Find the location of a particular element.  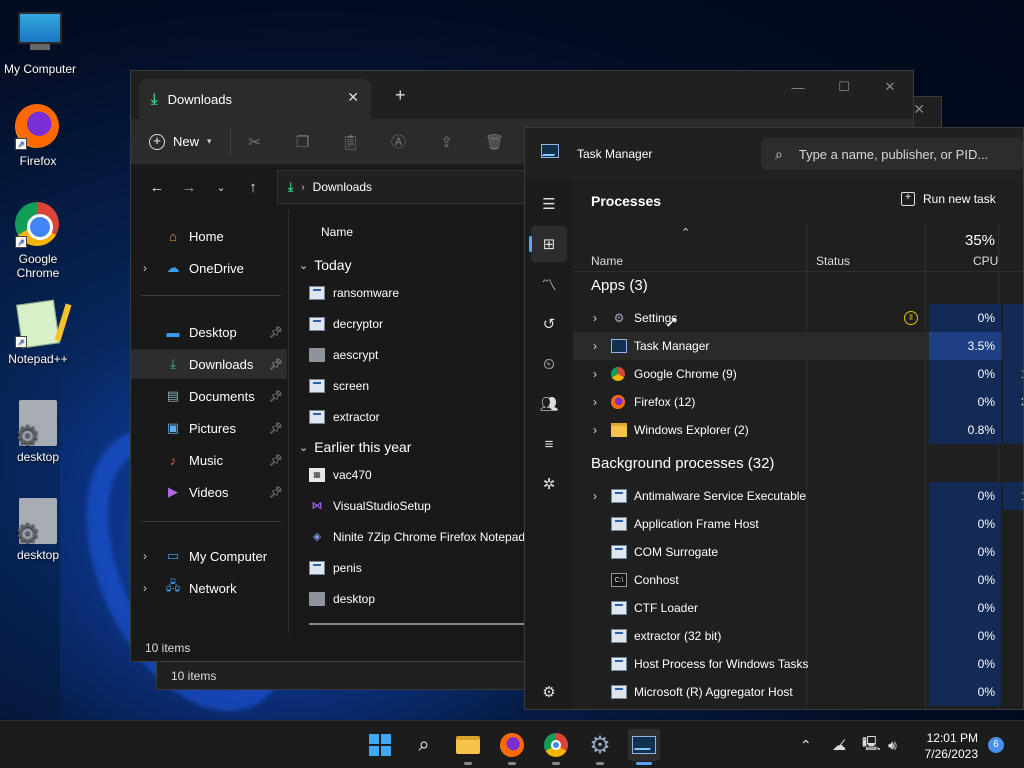

clock: 12:01 PM 7/26/2023 is located at coordinates (948, 746).